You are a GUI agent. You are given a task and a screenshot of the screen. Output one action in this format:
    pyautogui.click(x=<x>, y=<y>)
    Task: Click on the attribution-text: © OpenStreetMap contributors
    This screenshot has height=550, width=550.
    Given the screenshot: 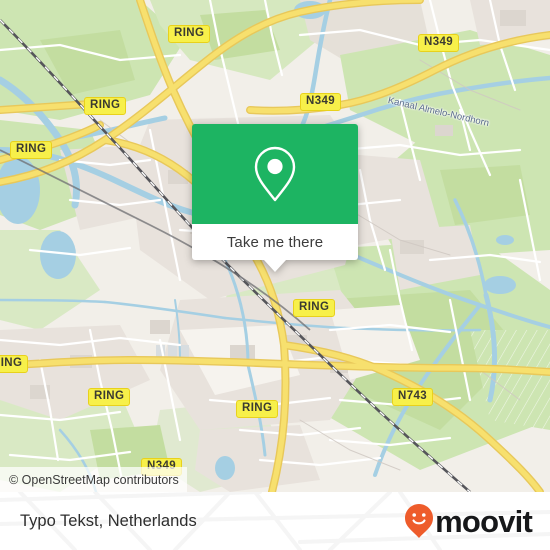 What is the action you would take?
    pyautogui.click(x=94, y=479)
    